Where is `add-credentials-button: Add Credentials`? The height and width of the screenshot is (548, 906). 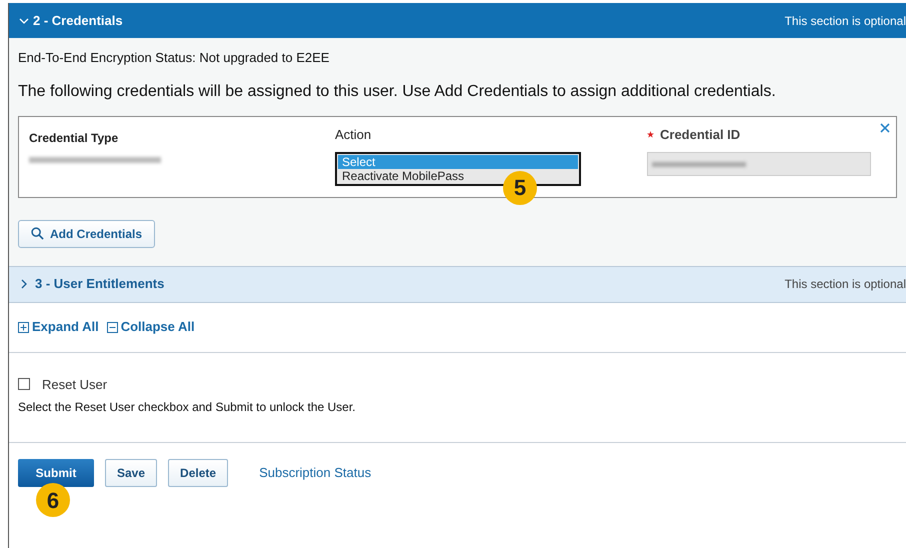 add-credentials-button: Add Credentials is located at coordinates (87, 234).